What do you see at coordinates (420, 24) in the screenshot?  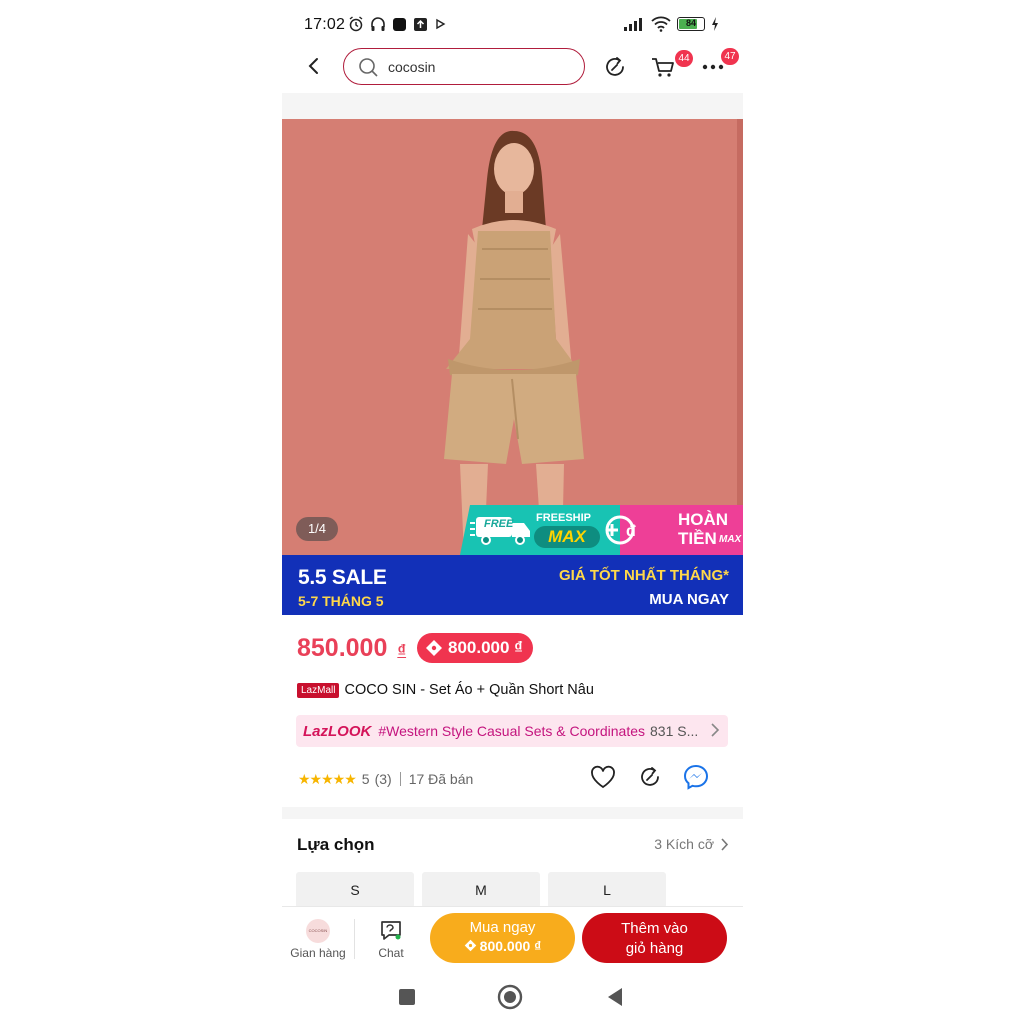 I see `upload-app-icon` at bounding box center [420, 24].